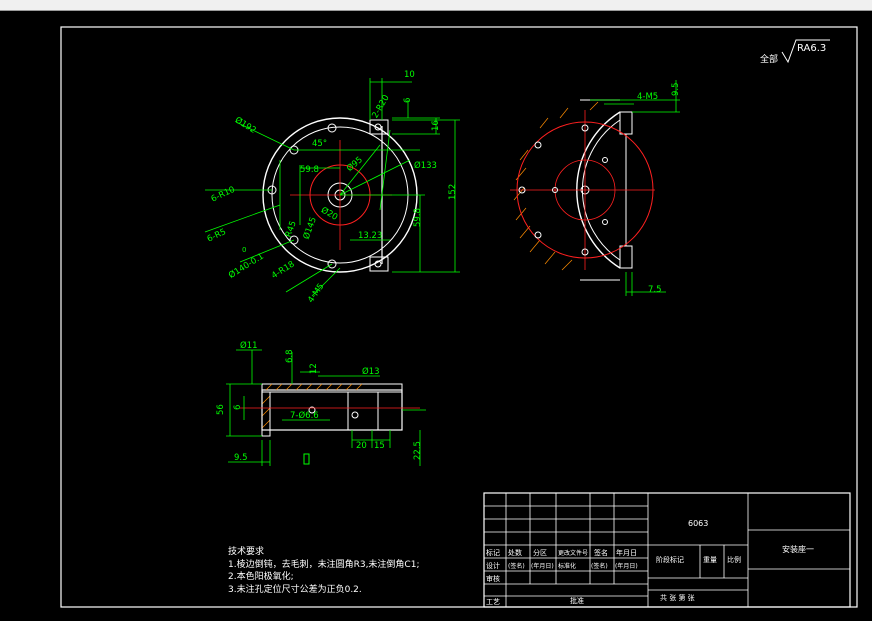 This screenshot has width=872, height=621. What do you see at coordinates (647, 97) in the screenshot?
I see `side-dim-4-m5: 4-M5` at bounding box center [647, 97].